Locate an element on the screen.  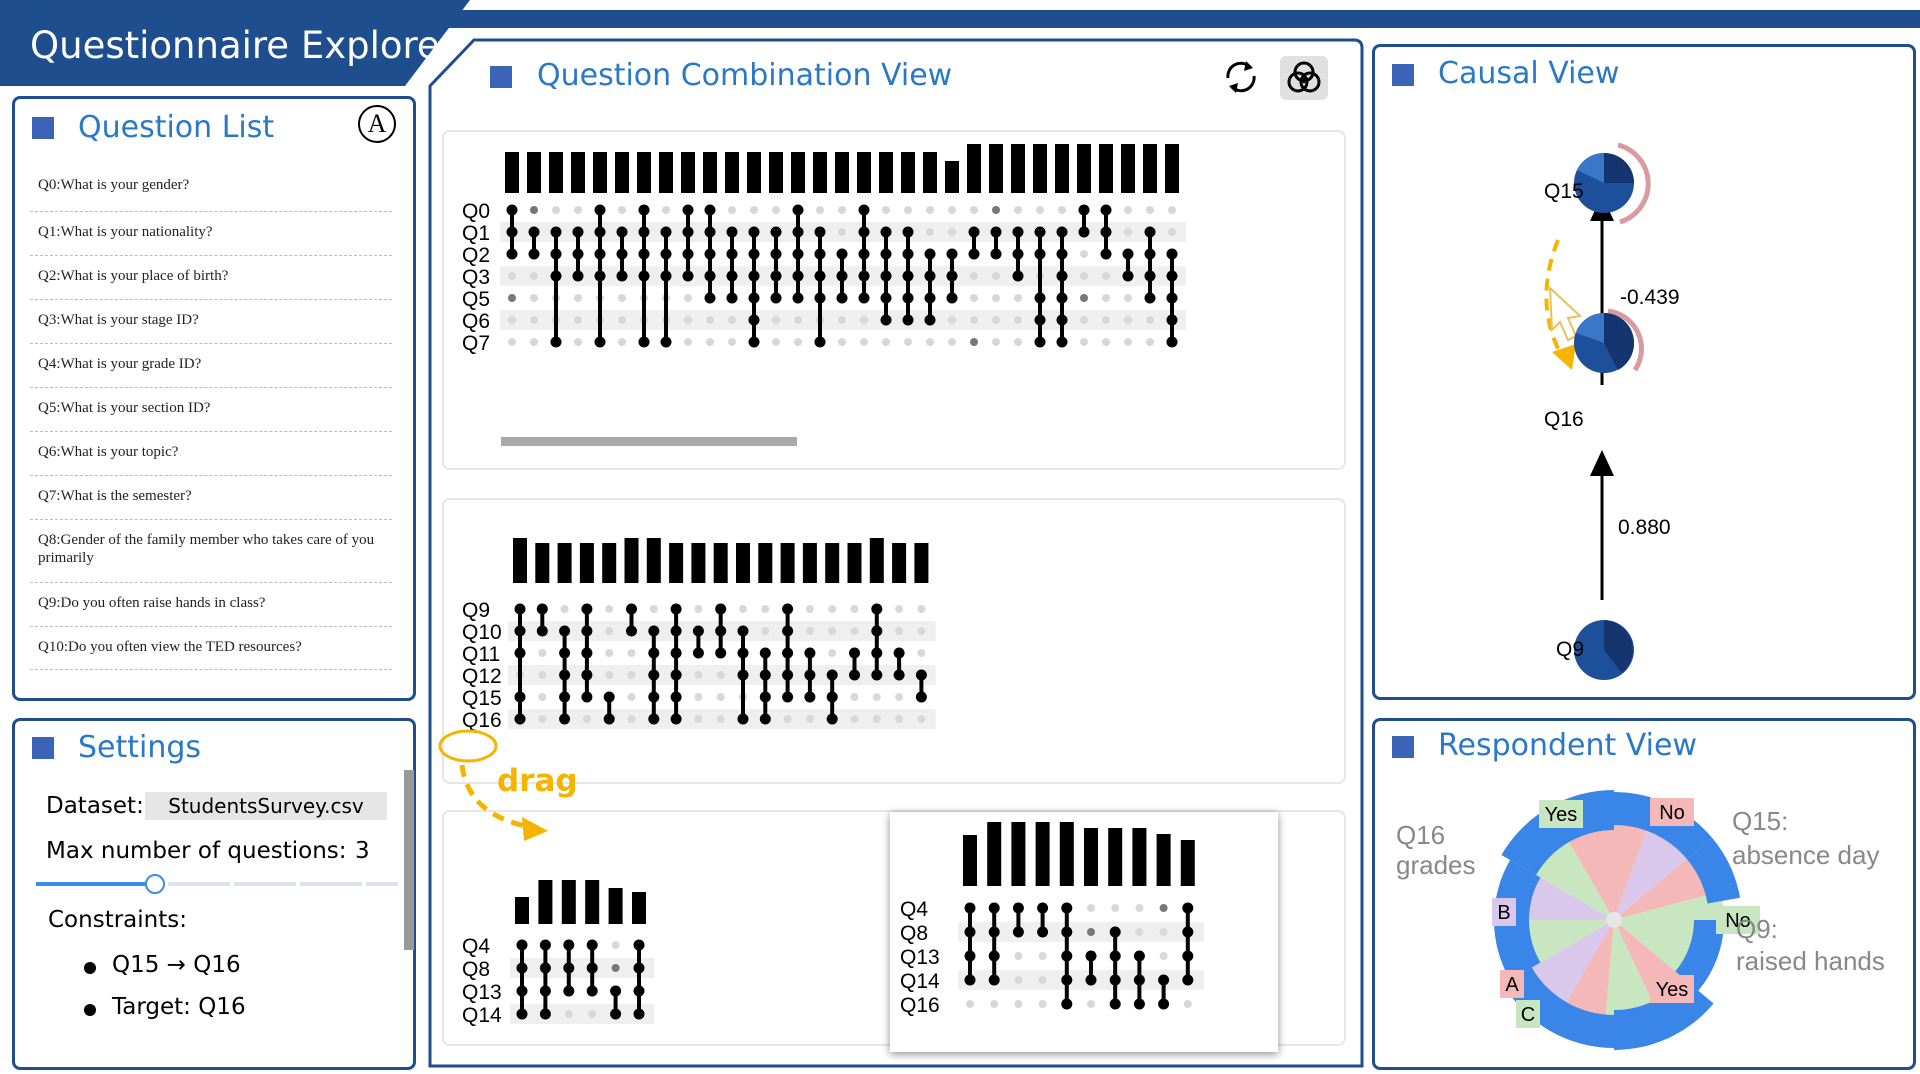
node-q16 is located at coordinates (1609, 340).